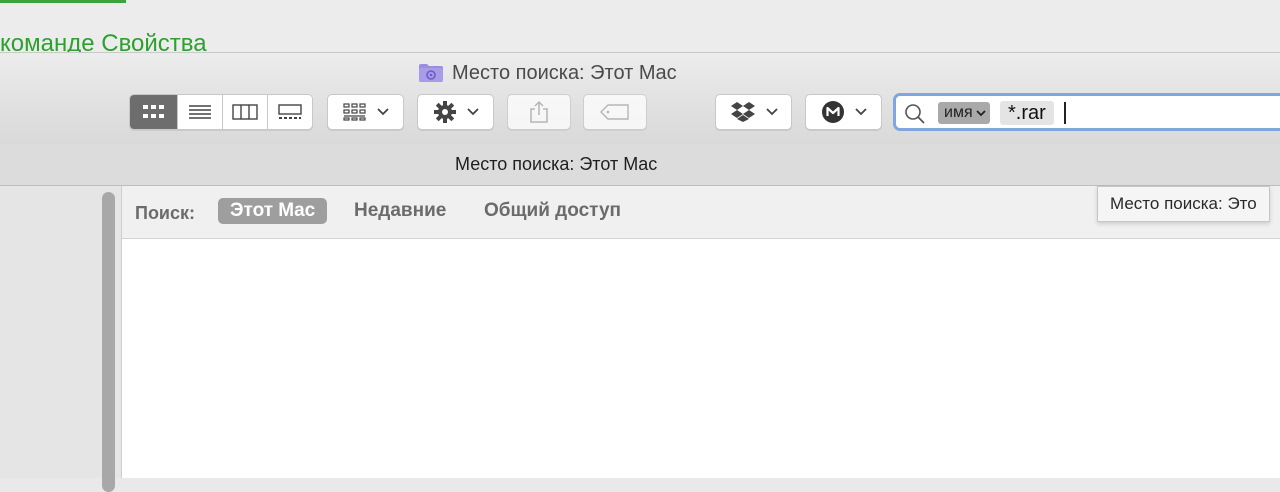 The height and width of the screenshot is (492, 1280). Describe the element at coordinates (742, 112) in the screenshot. I see `dropbox-icon` at that location.